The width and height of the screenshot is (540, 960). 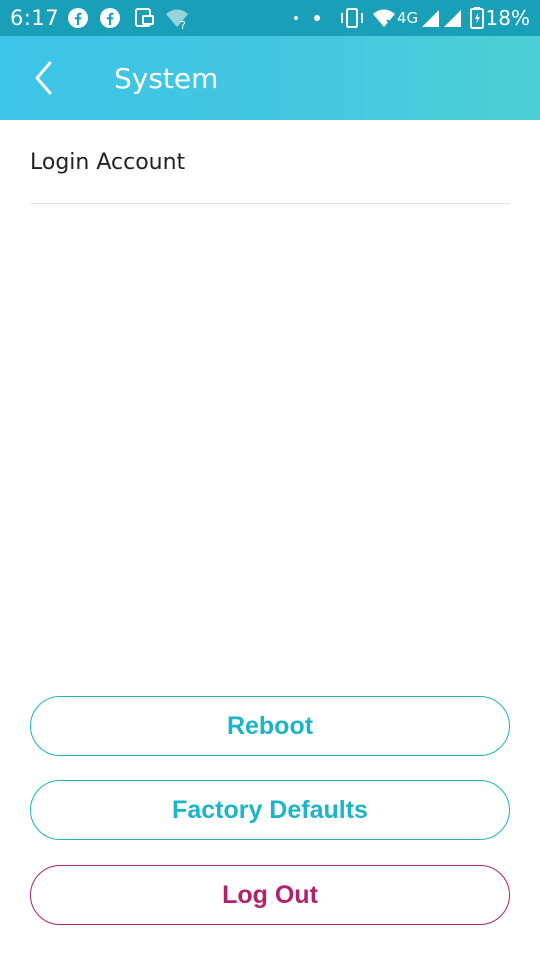 What do you see at coordinates (270, 162) in the screenshot?
I see `list-item-login-account: Login Account` at bounding box center [270, 162].